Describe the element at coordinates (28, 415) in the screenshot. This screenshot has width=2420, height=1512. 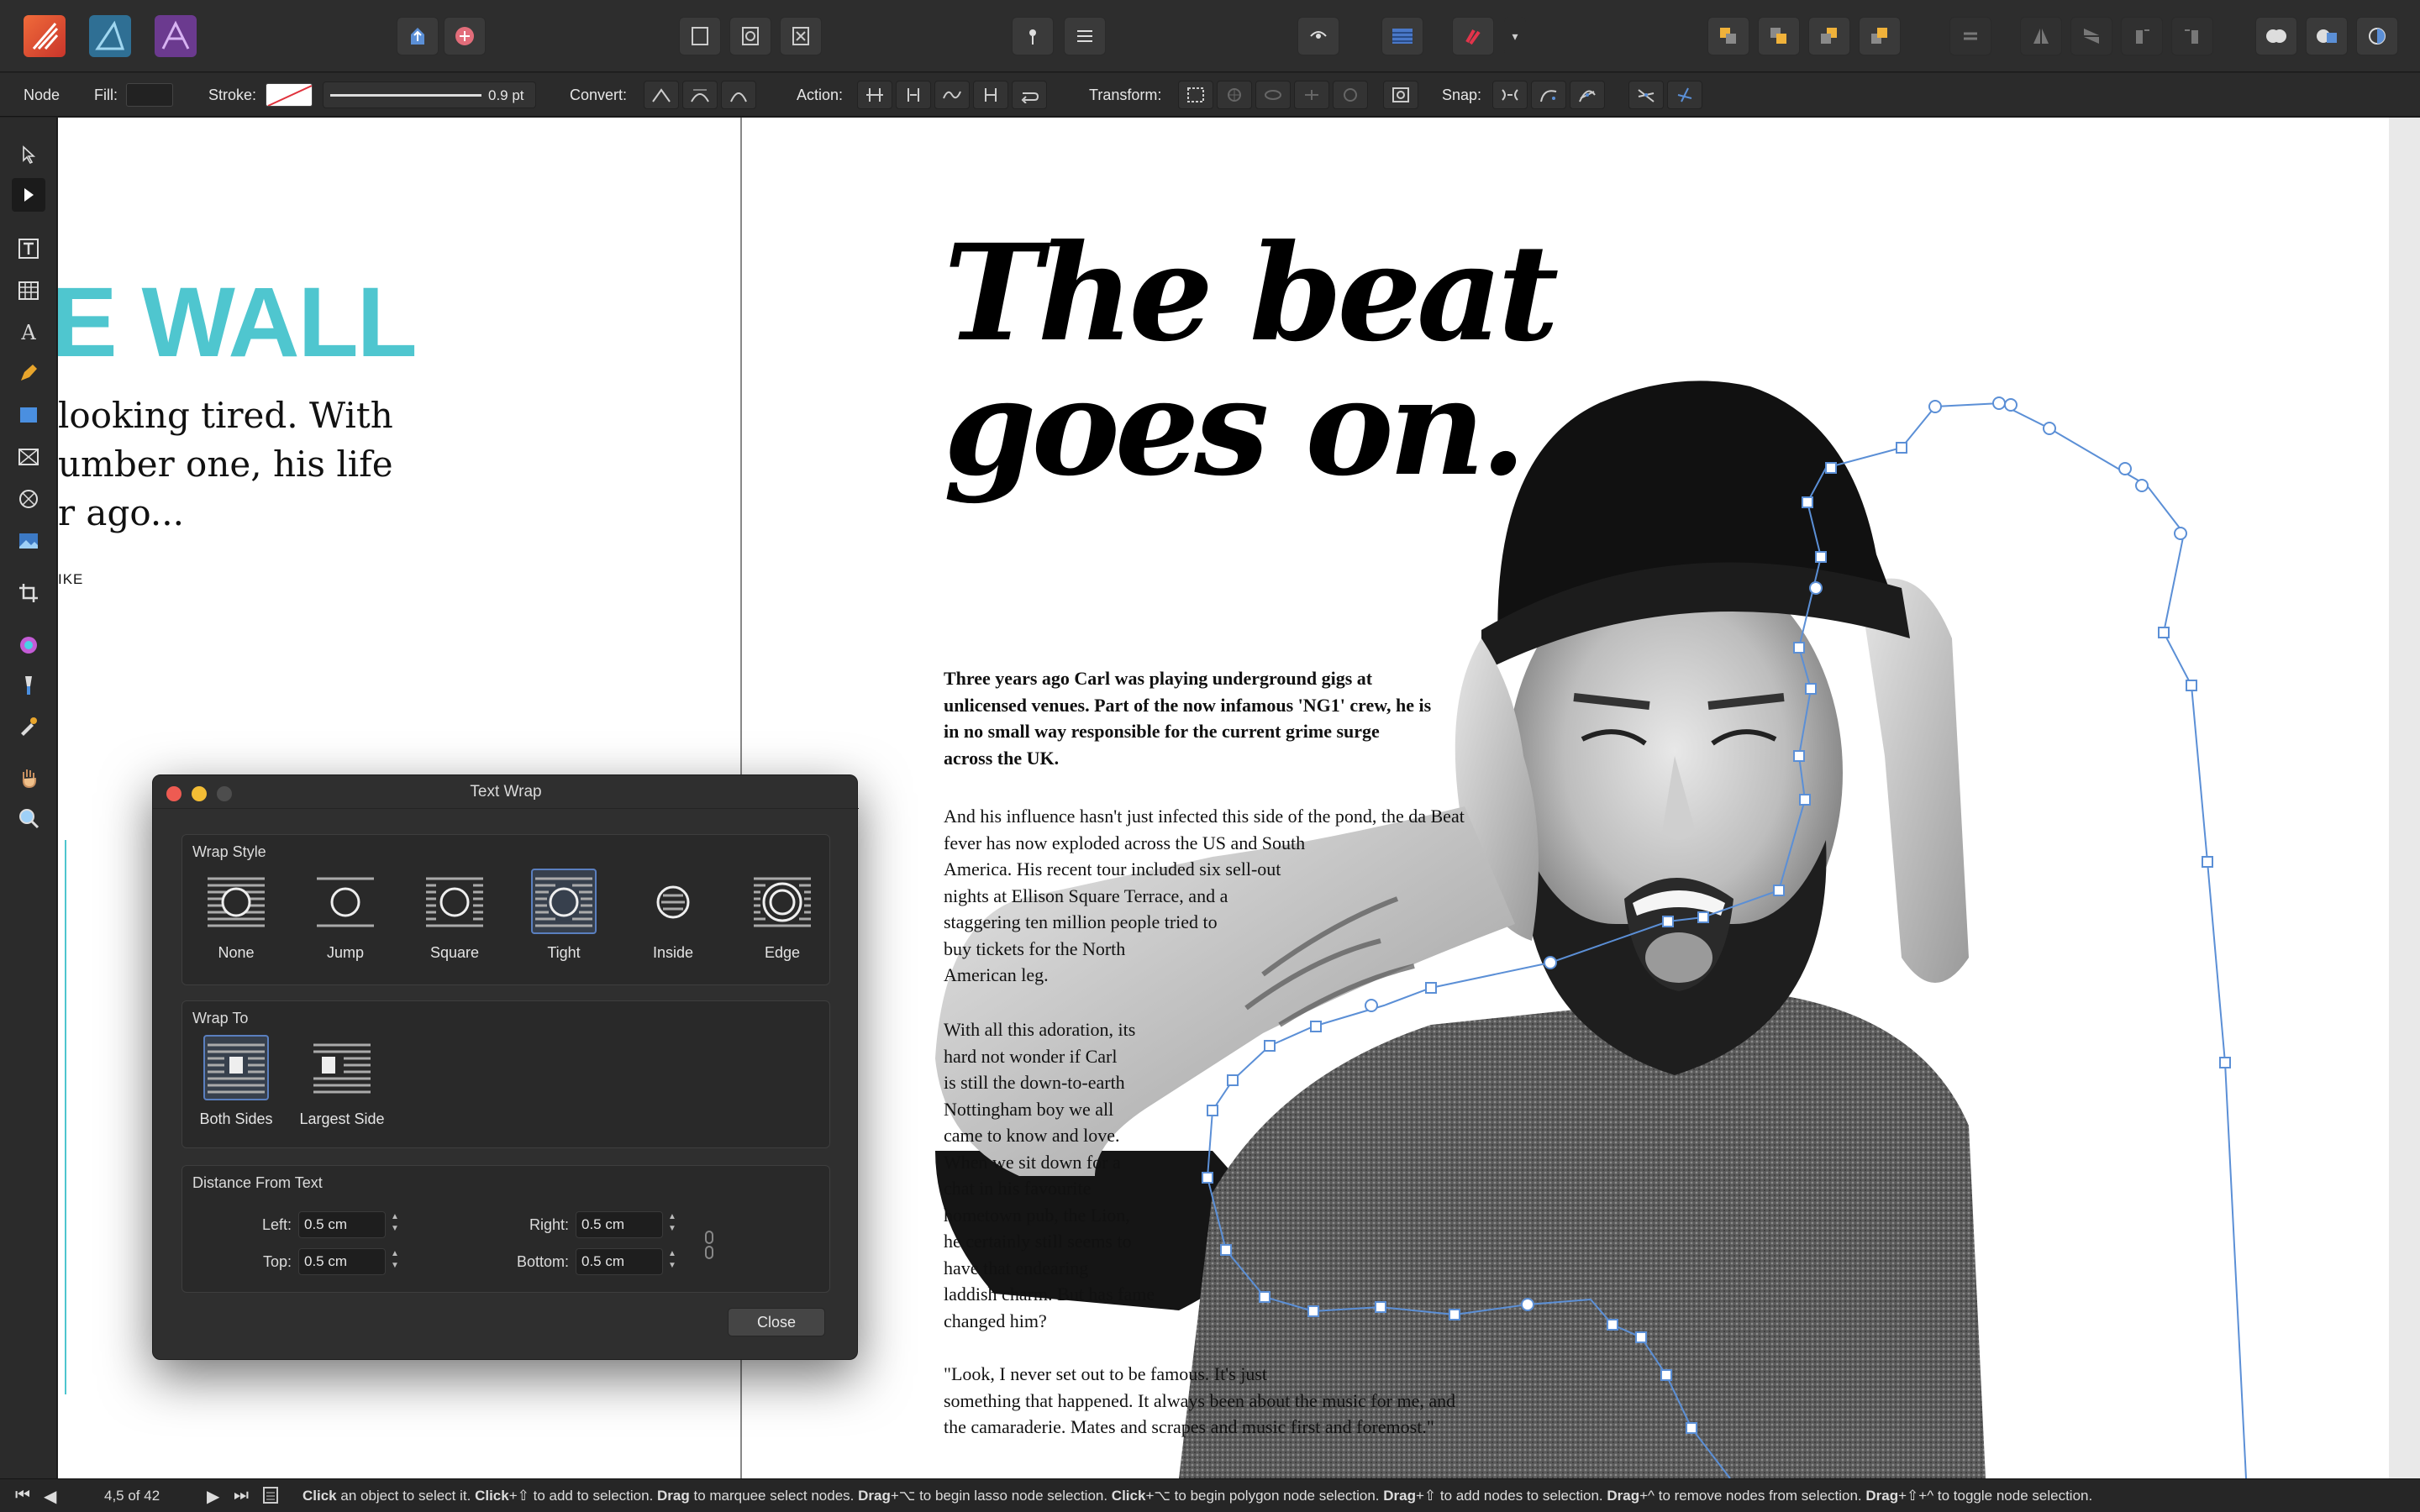
I see `rectangle-tool-icon` at that location.